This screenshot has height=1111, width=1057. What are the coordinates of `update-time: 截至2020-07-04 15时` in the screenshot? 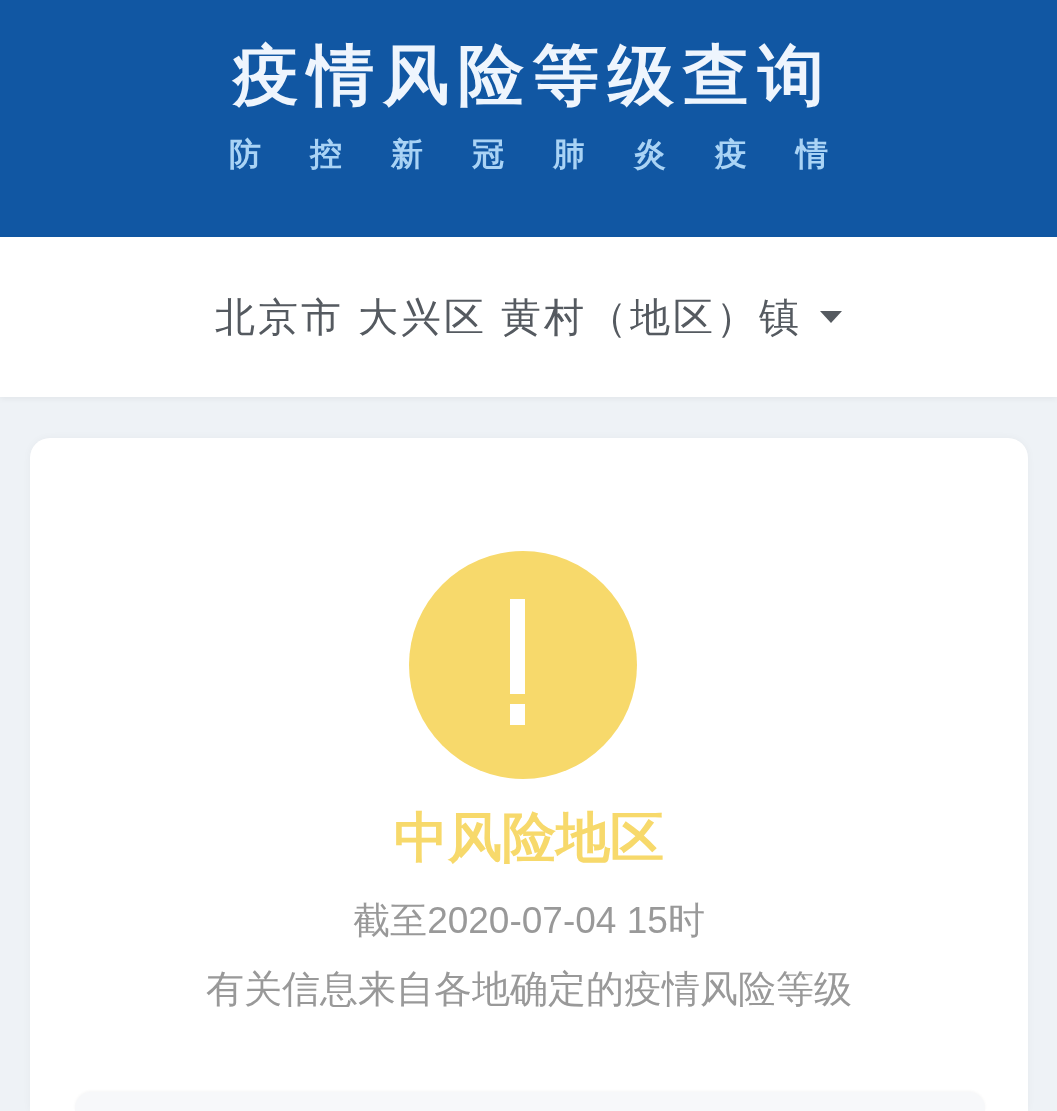 It's located at (529, 921).